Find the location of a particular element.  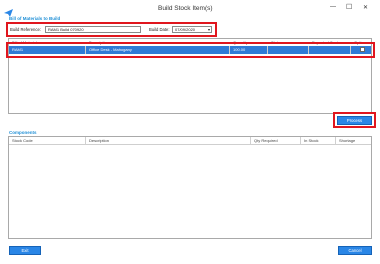

build-date-value: 07/09/2020 is located at coordinates (185, 29).